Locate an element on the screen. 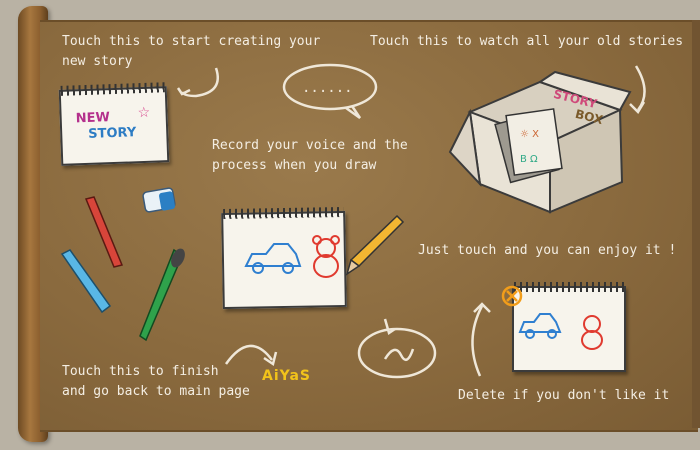  svg-text: Β Ω is located at coordinates (529, 159).